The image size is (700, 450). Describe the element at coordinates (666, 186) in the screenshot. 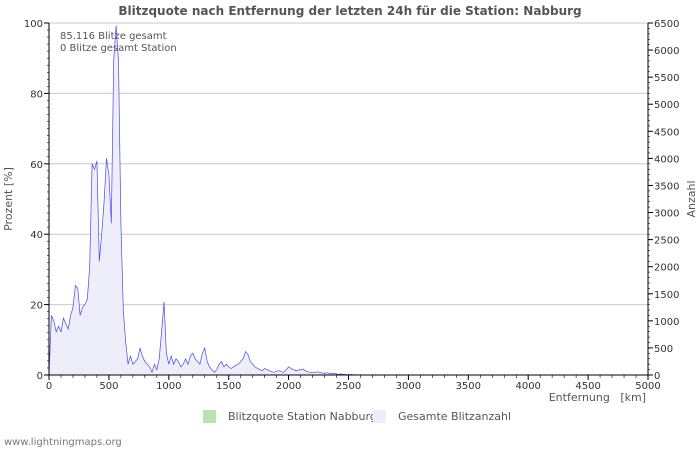

I see `y-right-tick-label: 3500` at that location.